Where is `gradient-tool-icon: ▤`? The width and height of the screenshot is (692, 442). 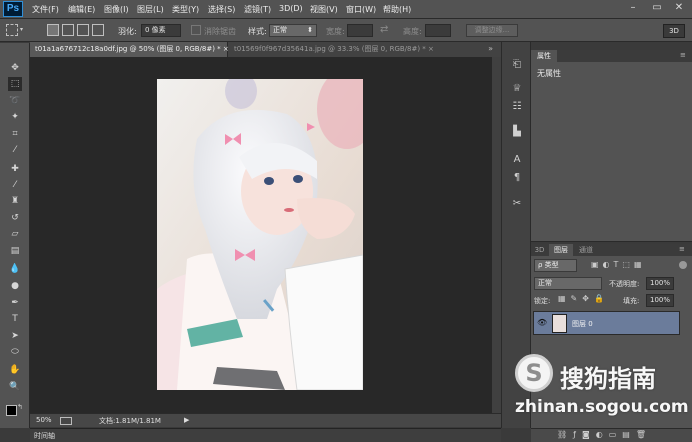 gradient-tool-icon: ▤ is located at coordinates (15, 251).